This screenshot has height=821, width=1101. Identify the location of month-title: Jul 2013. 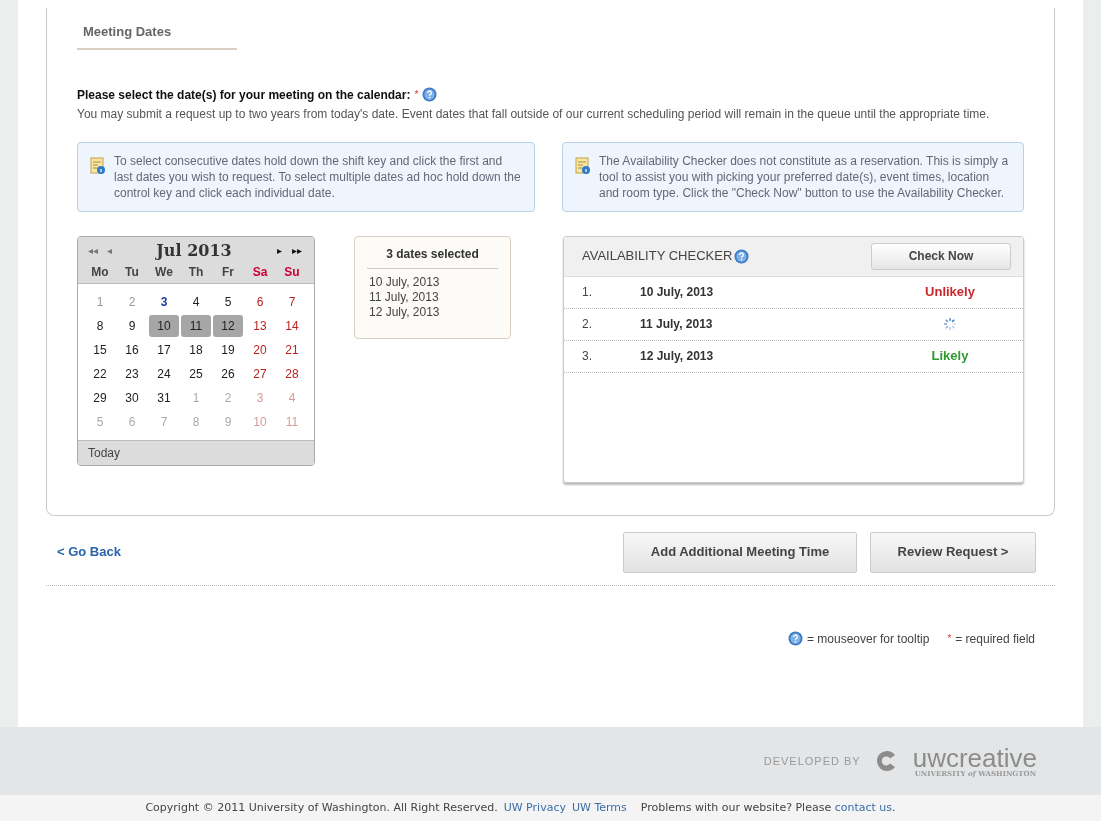
(193, 250).